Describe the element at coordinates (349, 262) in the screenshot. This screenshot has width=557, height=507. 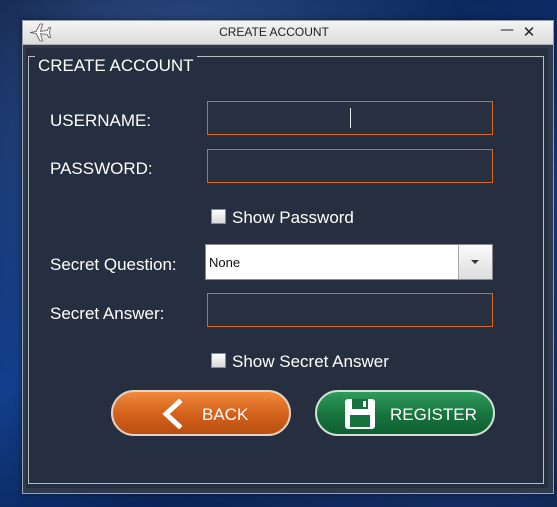
I see `secret-question-dropdown: None` at that location.